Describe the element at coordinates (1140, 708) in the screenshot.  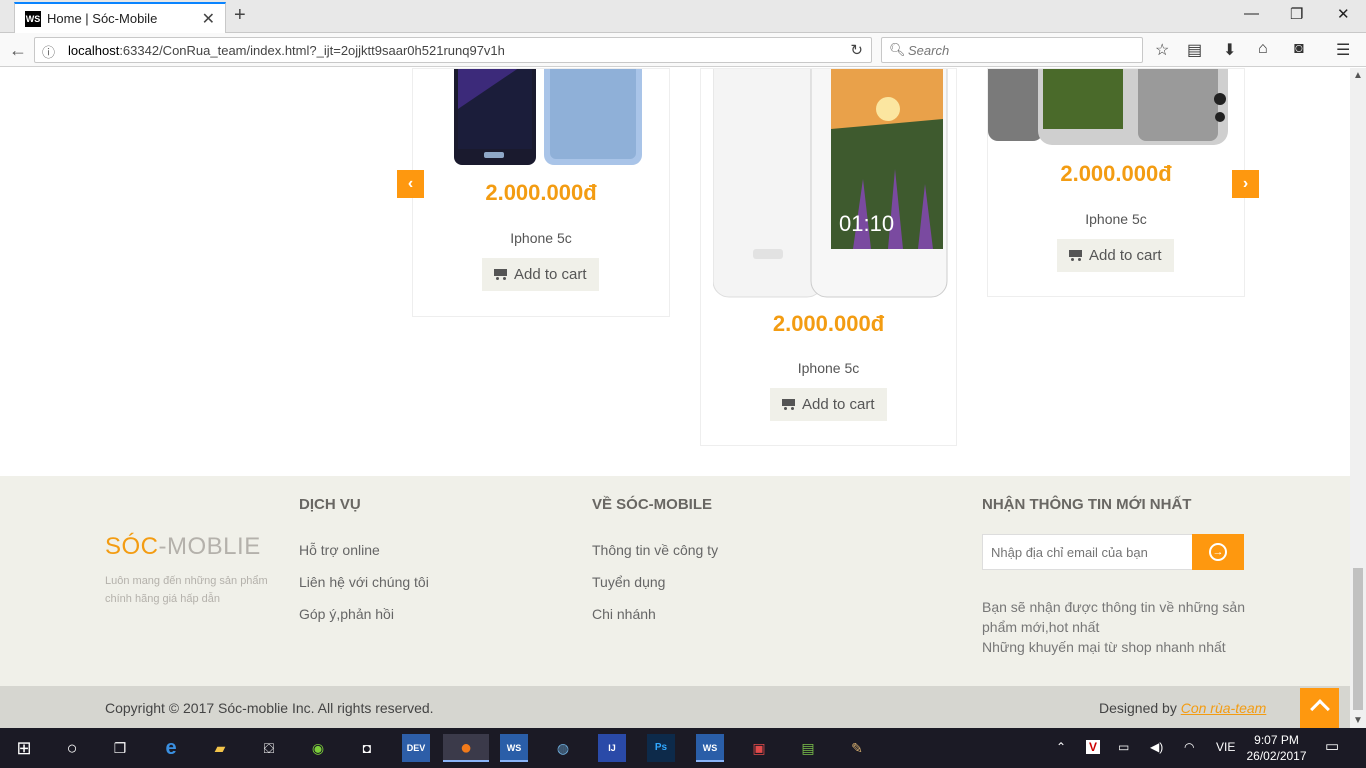
I see `designed-by-label: Designed by` at that location.